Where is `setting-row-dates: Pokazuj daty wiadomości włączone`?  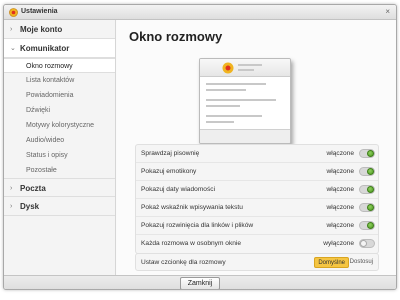 setting-row-dates: Pokazuj daty wiadomości włączone is located at coordinates (257, 190).